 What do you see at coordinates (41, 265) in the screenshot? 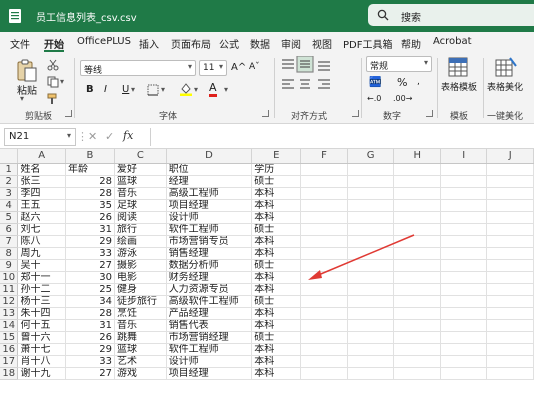
I see `cell: 吴十` at bounding box center [41, 265].